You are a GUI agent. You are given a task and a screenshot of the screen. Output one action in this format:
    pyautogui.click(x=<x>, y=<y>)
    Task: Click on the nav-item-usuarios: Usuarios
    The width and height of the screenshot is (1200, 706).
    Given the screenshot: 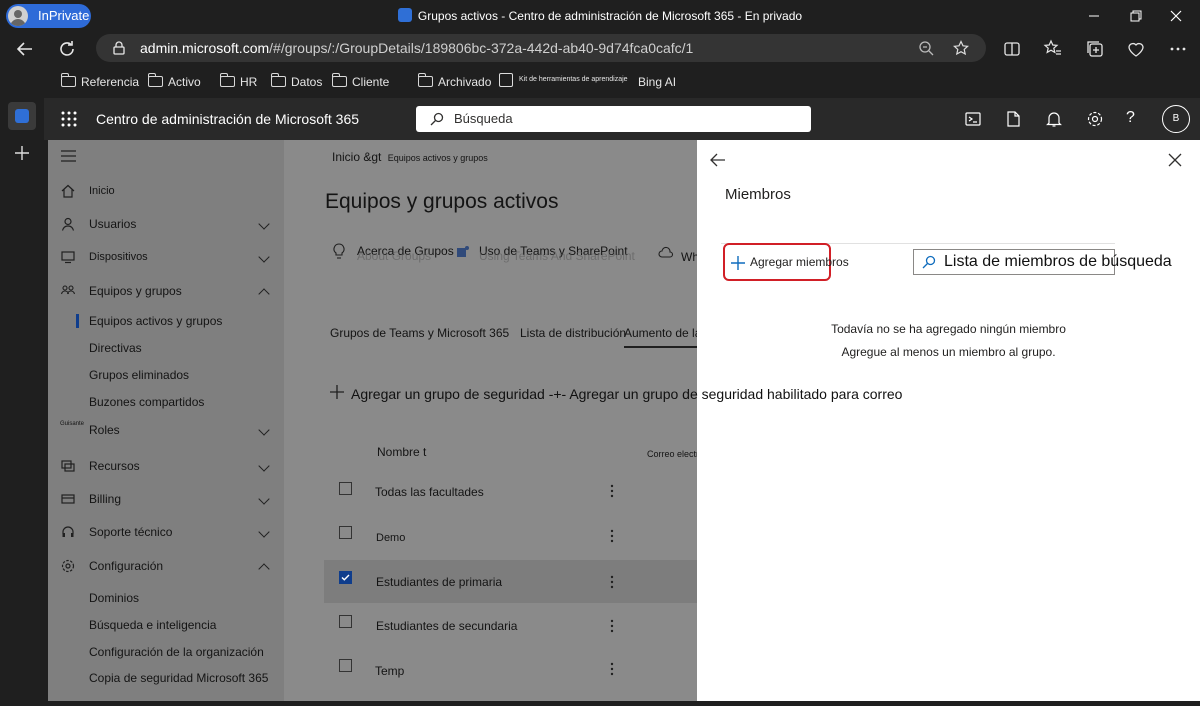 What is the action you would take?
    pyautogui.click(x=166, y=224)
    